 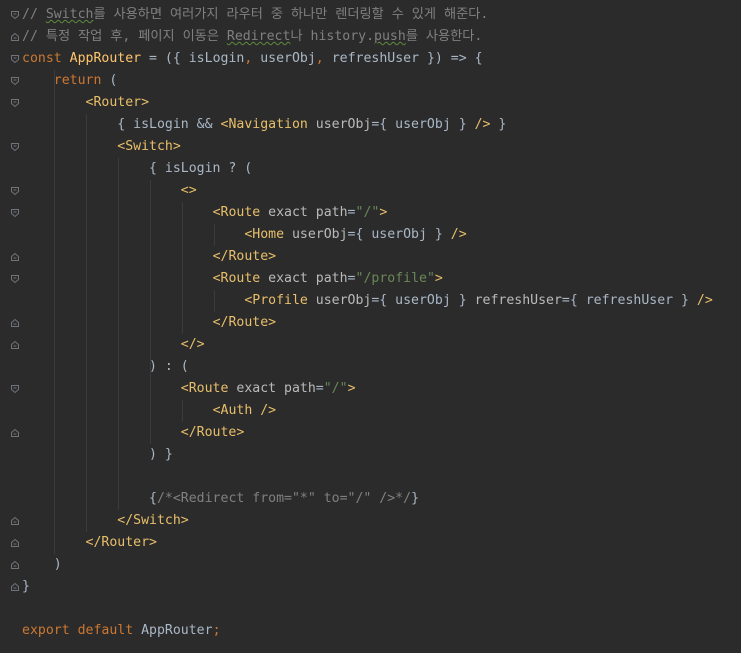 I want to click on code-line: </Switch>, so click(x=105, y=521).